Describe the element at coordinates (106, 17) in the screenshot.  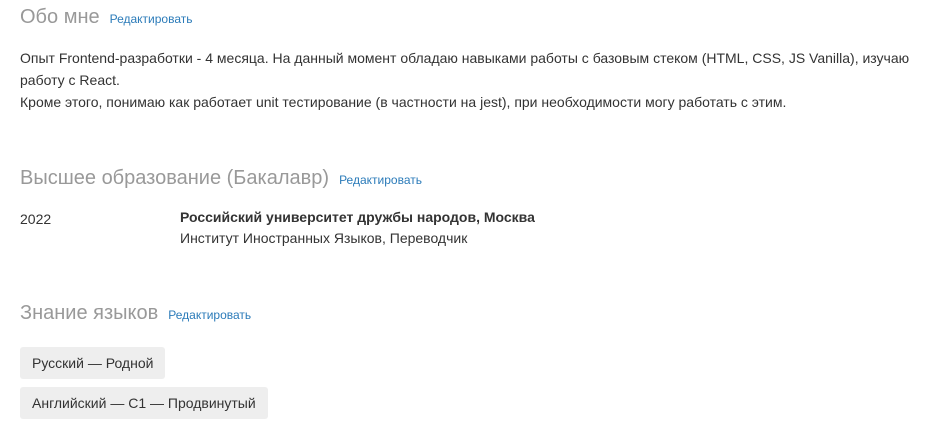
I see `about-section-header: Обо мне Редактировать` at that location.